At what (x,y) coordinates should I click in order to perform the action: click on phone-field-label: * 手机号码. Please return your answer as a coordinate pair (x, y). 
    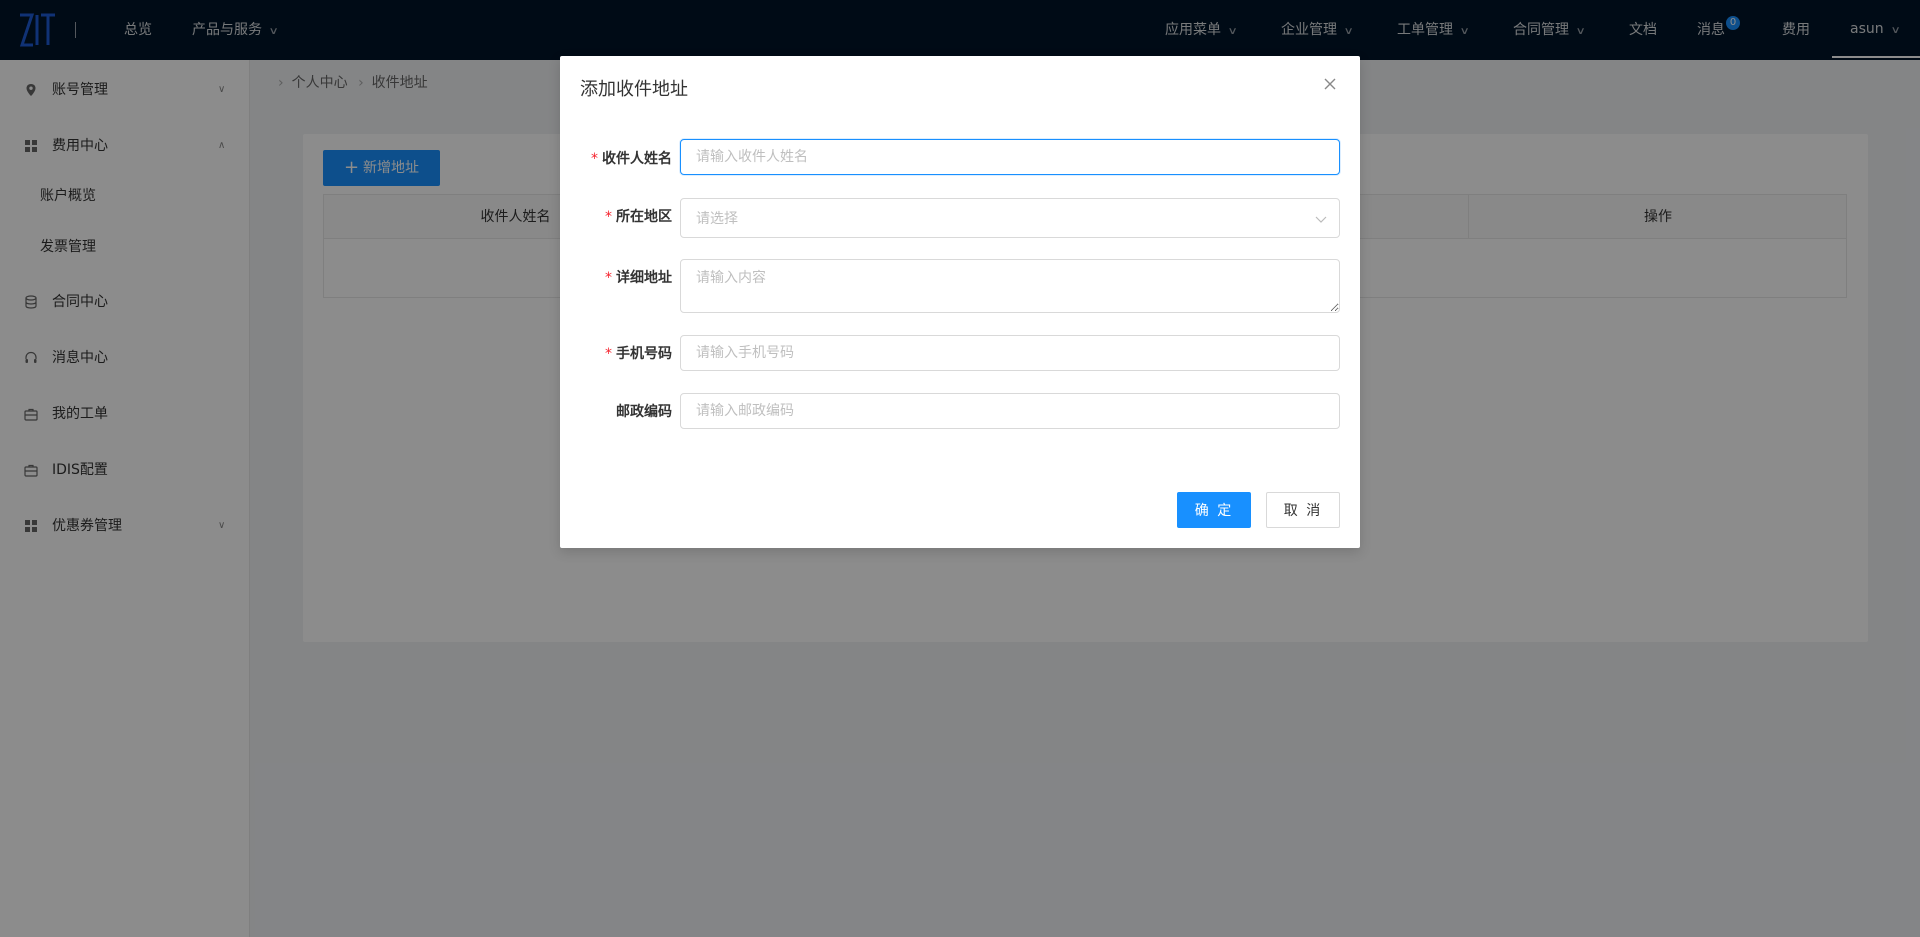
    Looking at the image, I should click on (638, 354).